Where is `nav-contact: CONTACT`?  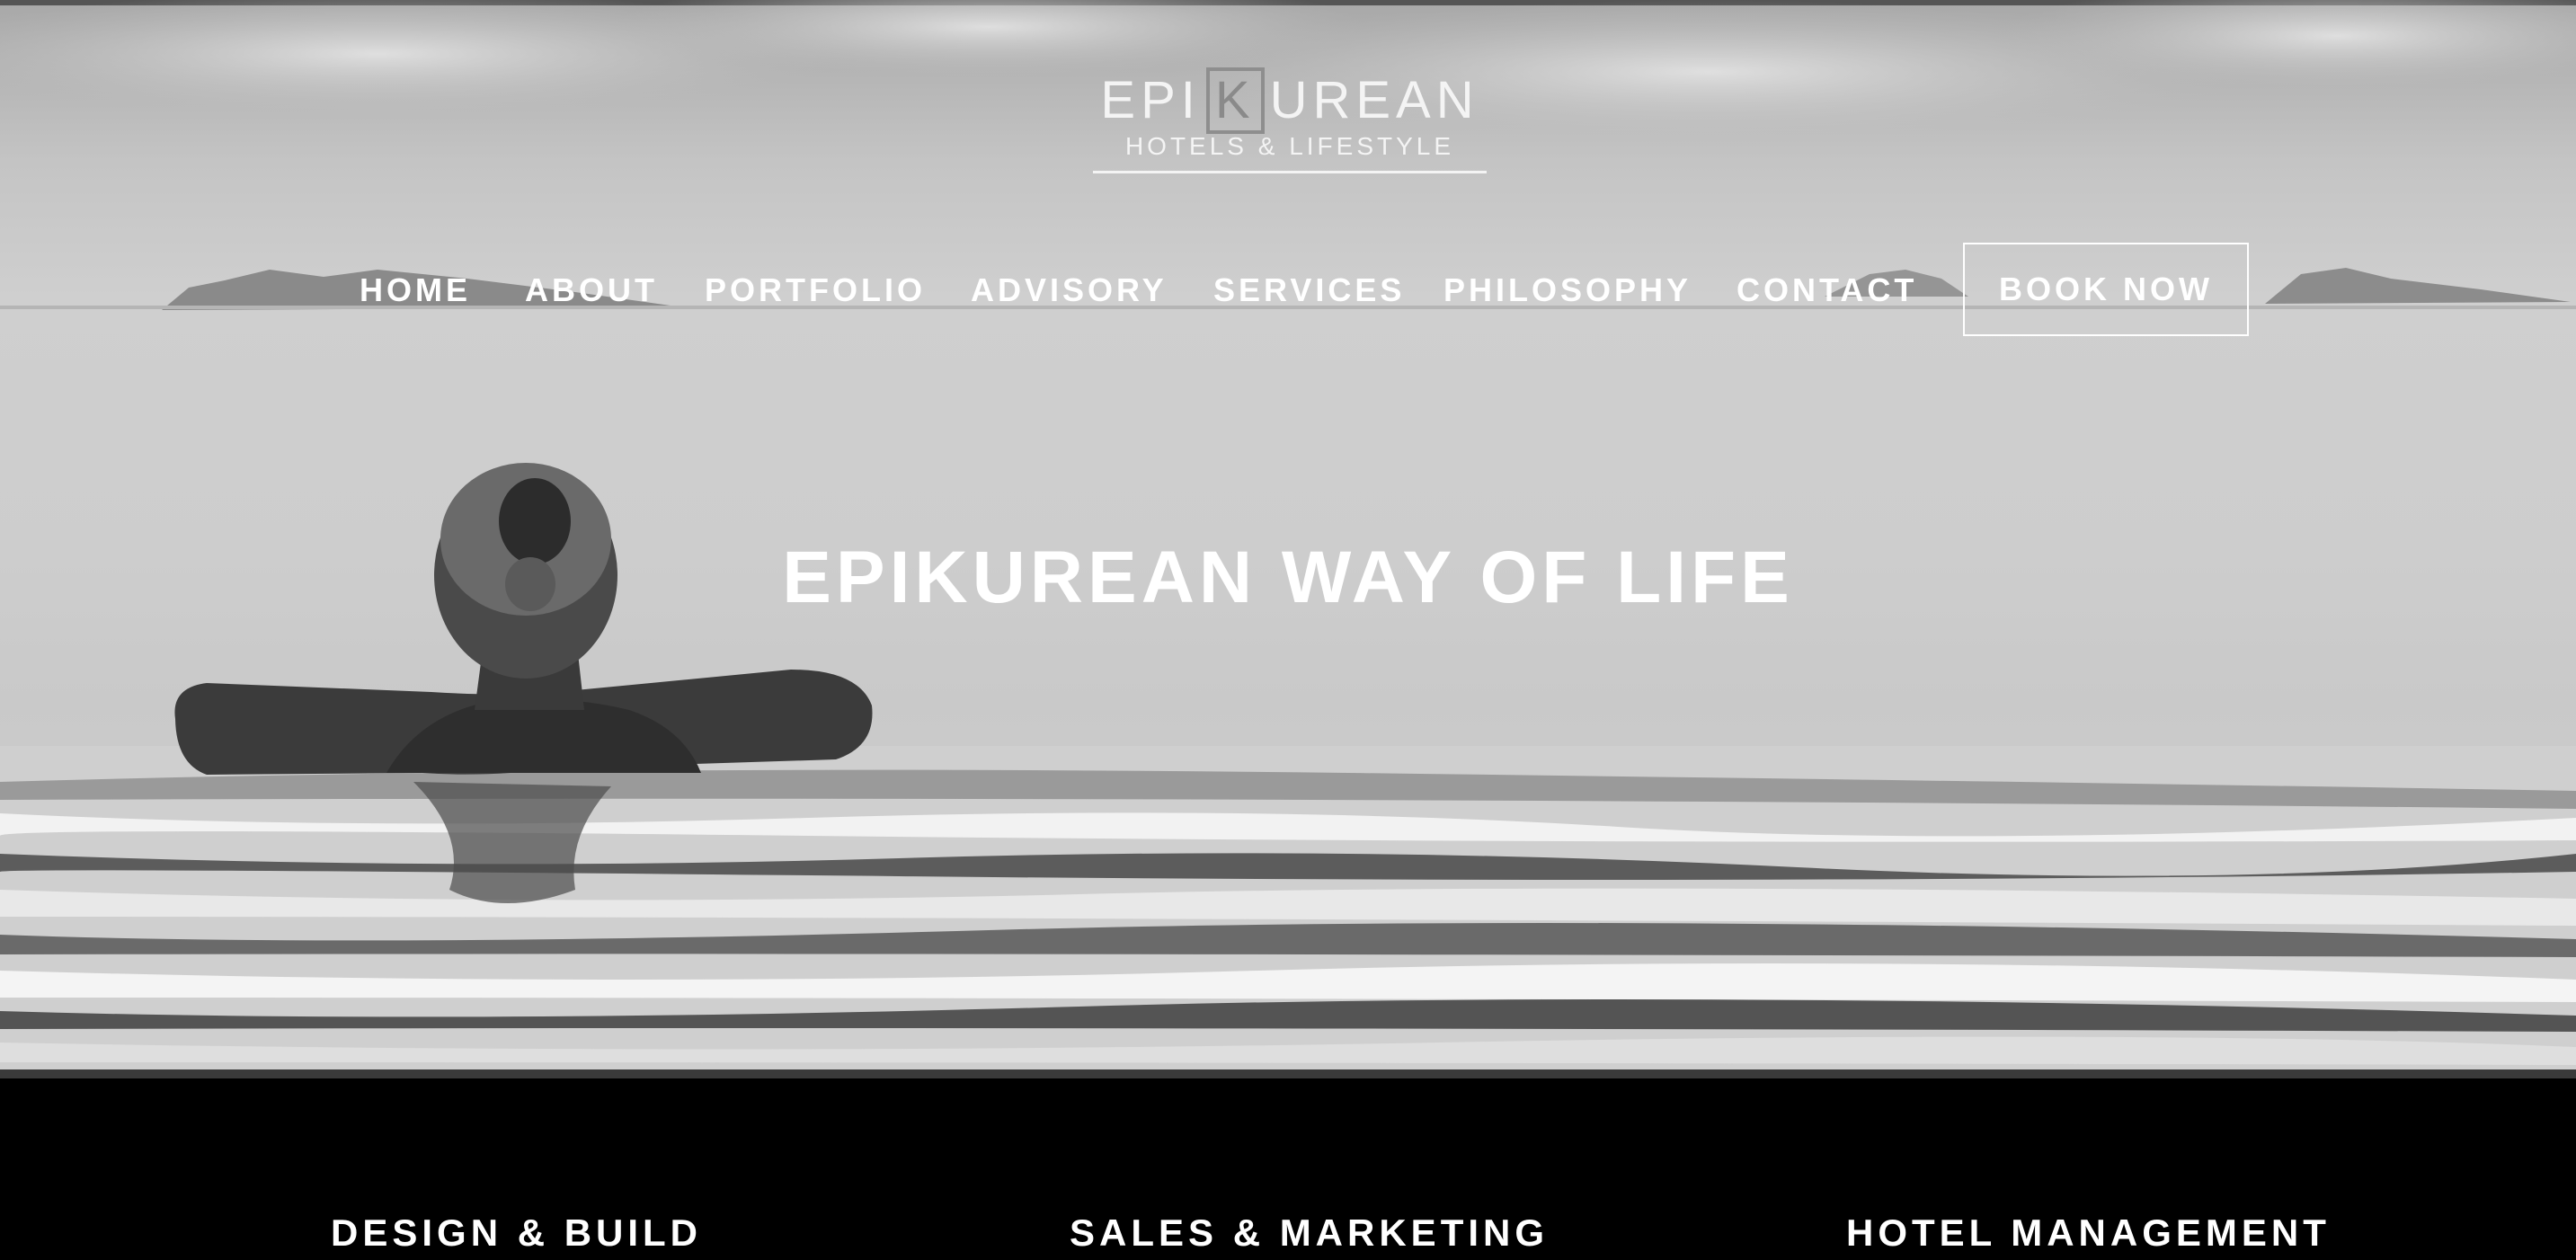 nav-contact: CONTACT is located at coordinates (1827, 290).